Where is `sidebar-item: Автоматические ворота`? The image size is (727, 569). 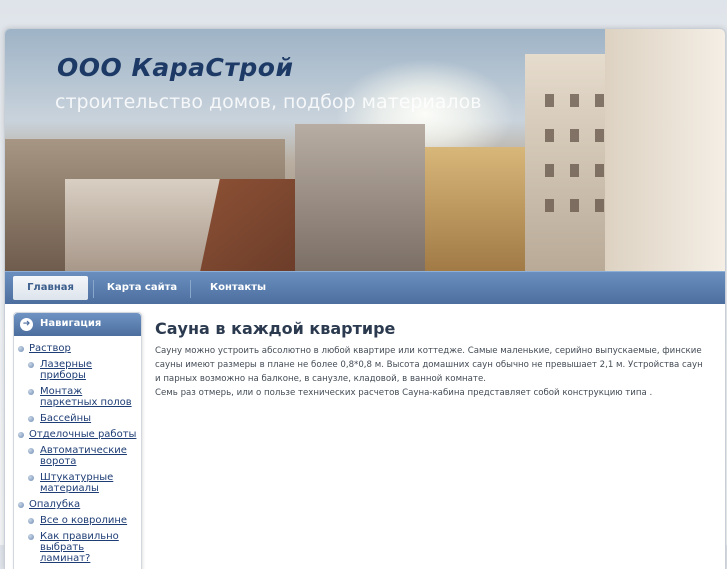 sidebar-item: Автоматические ворота is located at coordinates (73, 456).